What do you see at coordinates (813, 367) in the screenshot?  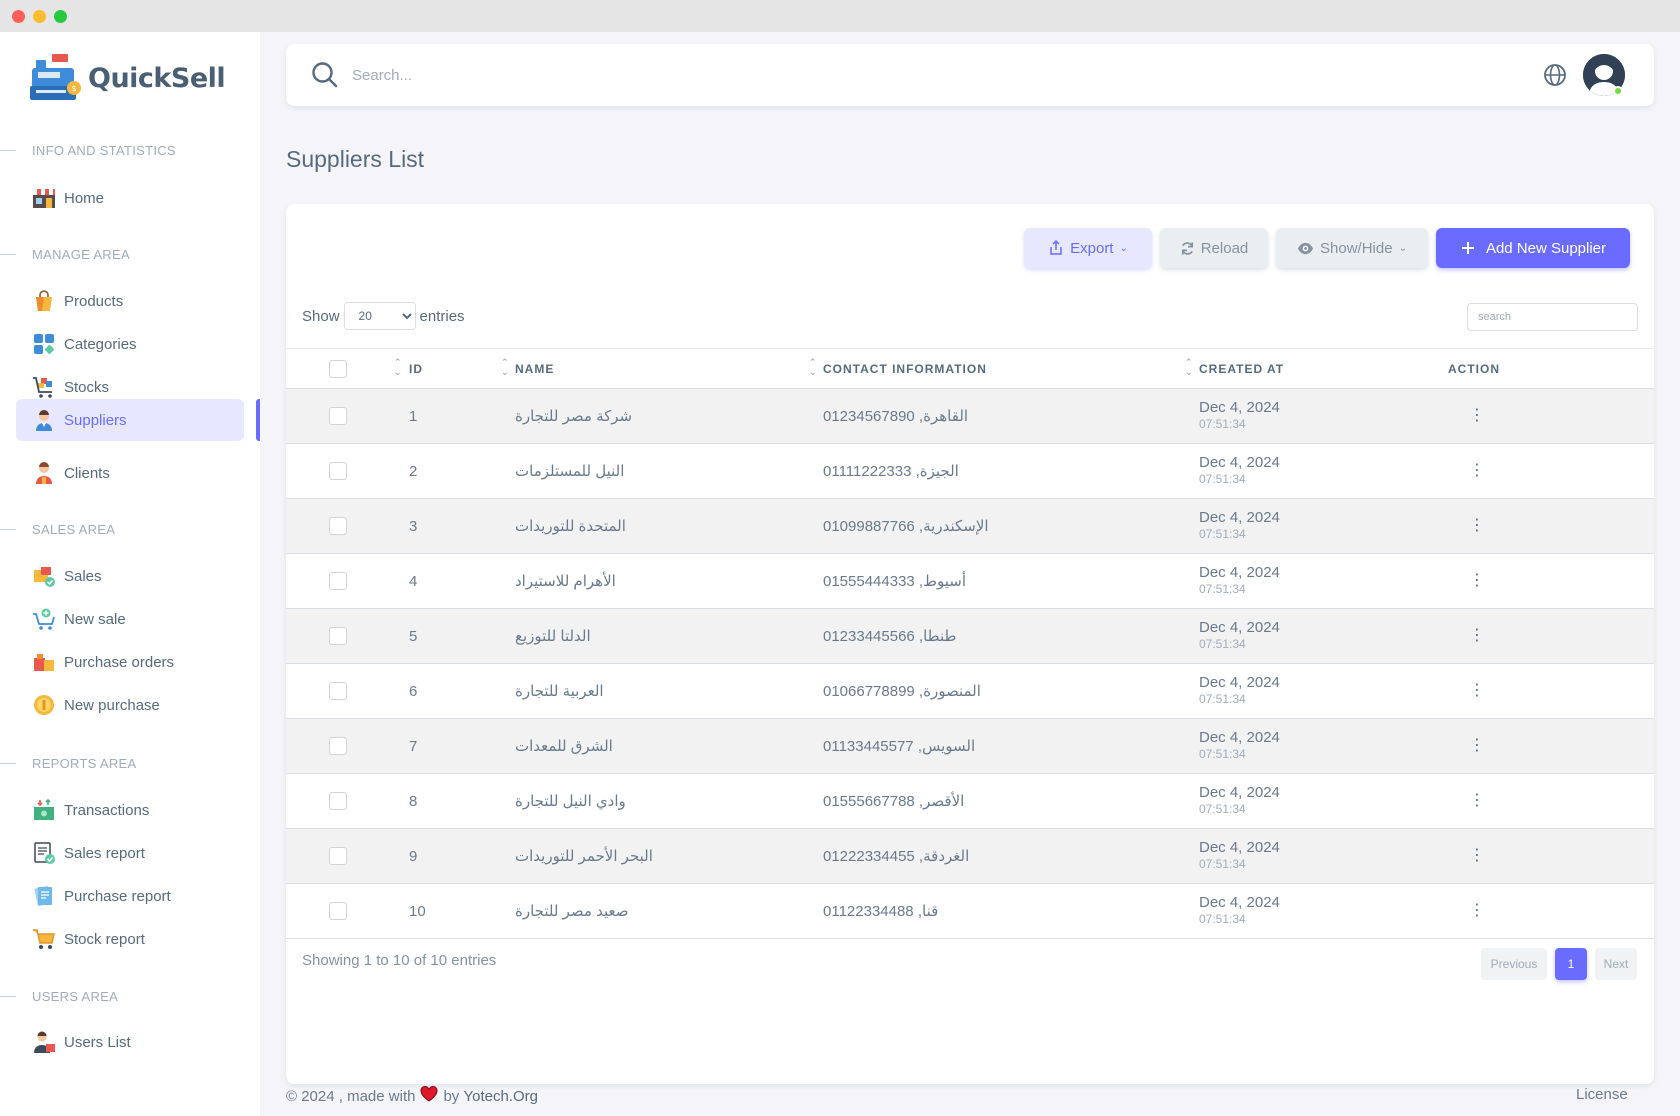 I see `sort-icon: ⌃ ⌄` at bounding box center [813, 367].